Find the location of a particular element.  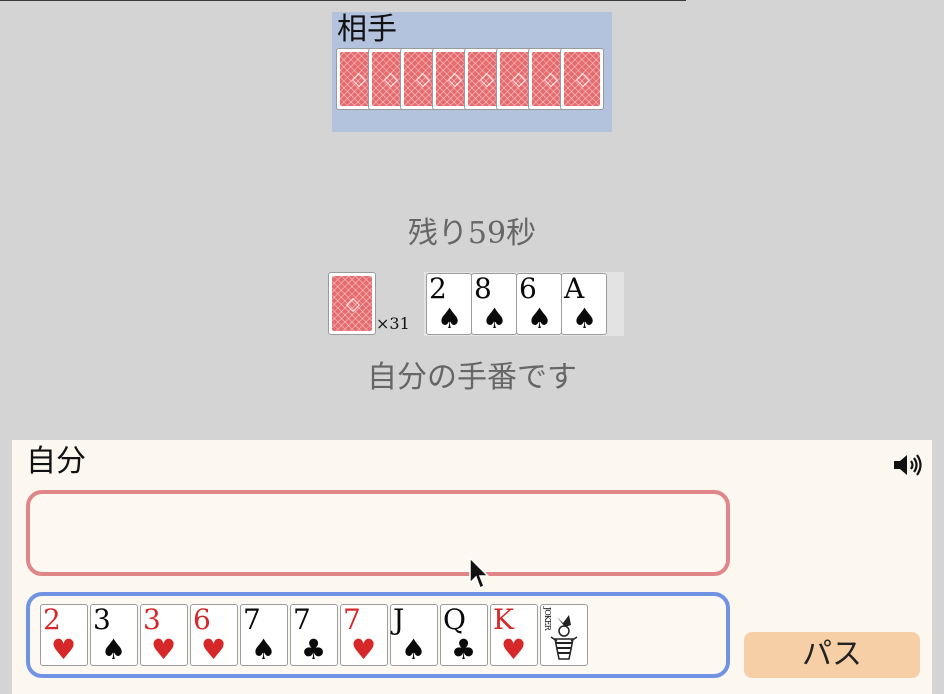

window-top-border is located at coordinates (343, 0).